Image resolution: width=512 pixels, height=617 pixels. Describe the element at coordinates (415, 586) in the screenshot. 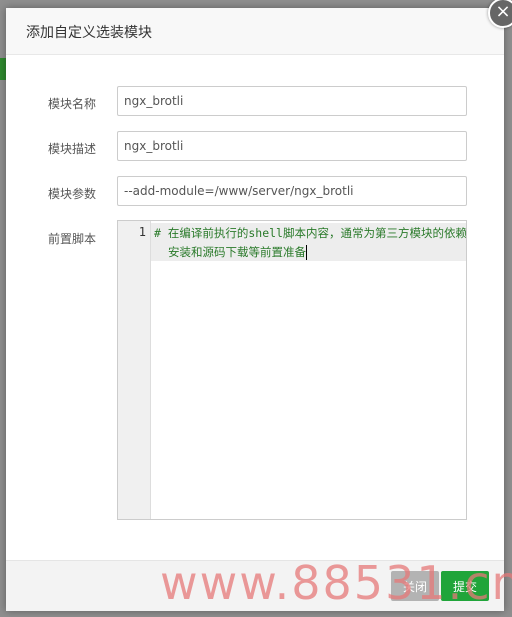

I see `close-button: 关闭` at that location.